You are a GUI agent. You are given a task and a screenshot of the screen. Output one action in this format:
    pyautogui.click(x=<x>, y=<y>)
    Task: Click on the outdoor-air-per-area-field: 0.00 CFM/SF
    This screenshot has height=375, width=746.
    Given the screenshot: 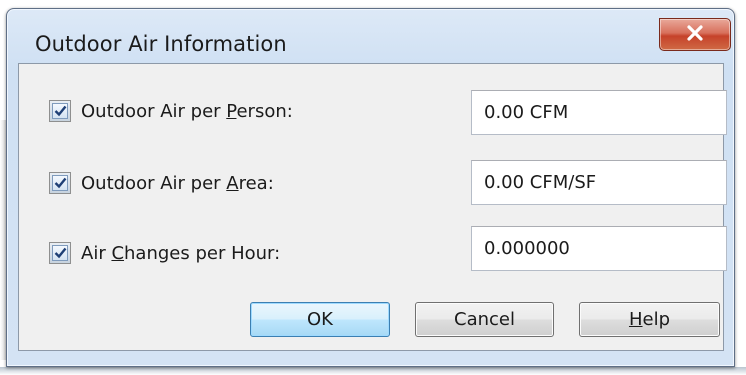 What is the action you would take?
    pyautogui.click(x=599, y=182)
    